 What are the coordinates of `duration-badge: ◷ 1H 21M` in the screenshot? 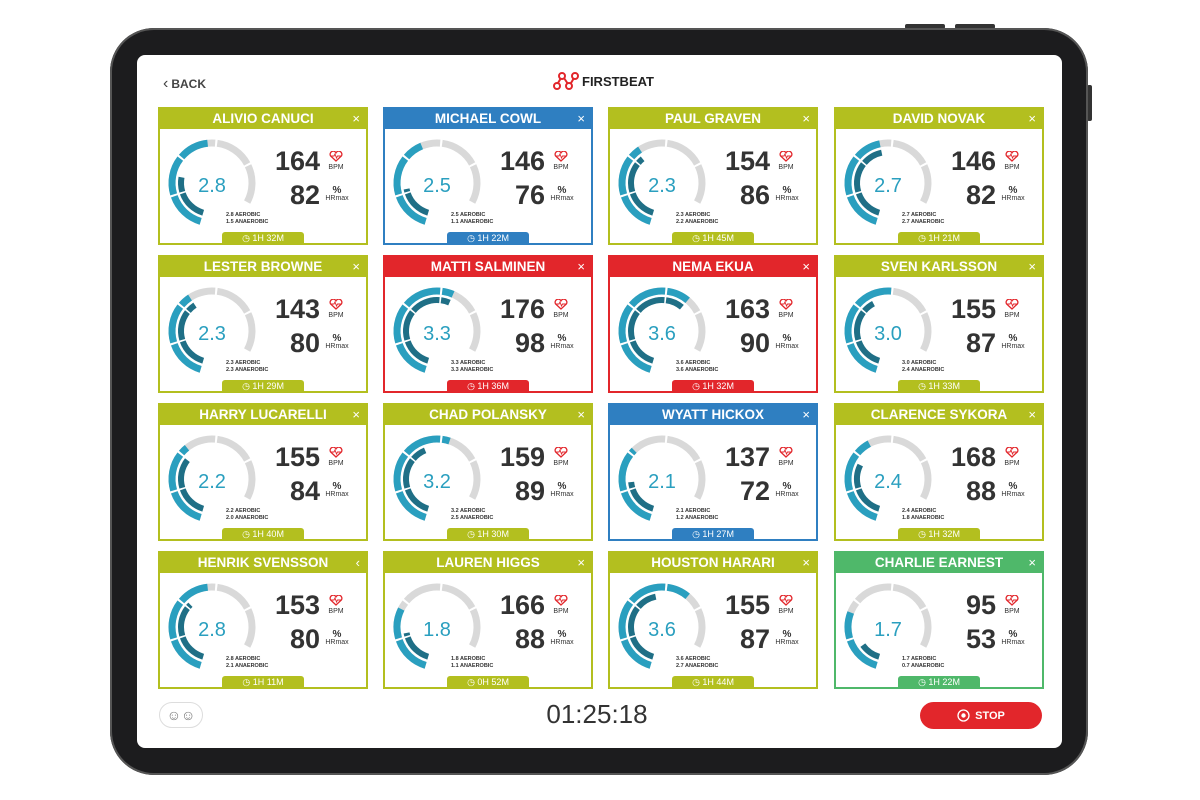 It's located at (939, 238).